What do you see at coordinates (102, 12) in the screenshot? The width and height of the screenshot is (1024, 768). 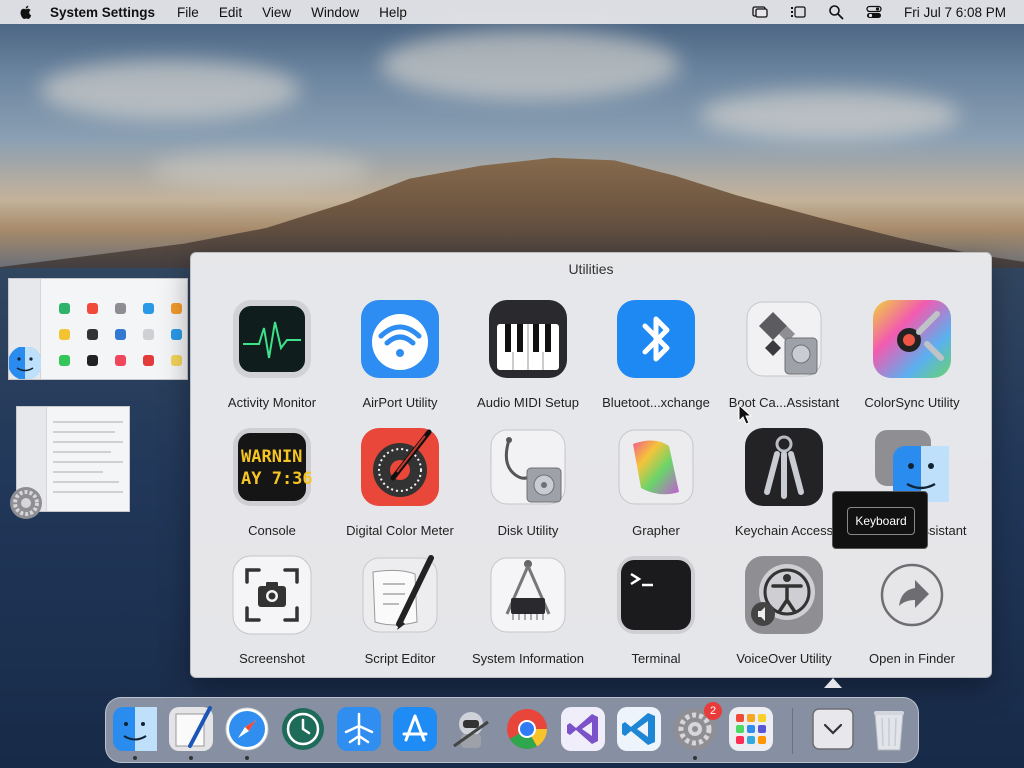 I see `app-name-menu: System Settings` at bounding box center [102, 12].